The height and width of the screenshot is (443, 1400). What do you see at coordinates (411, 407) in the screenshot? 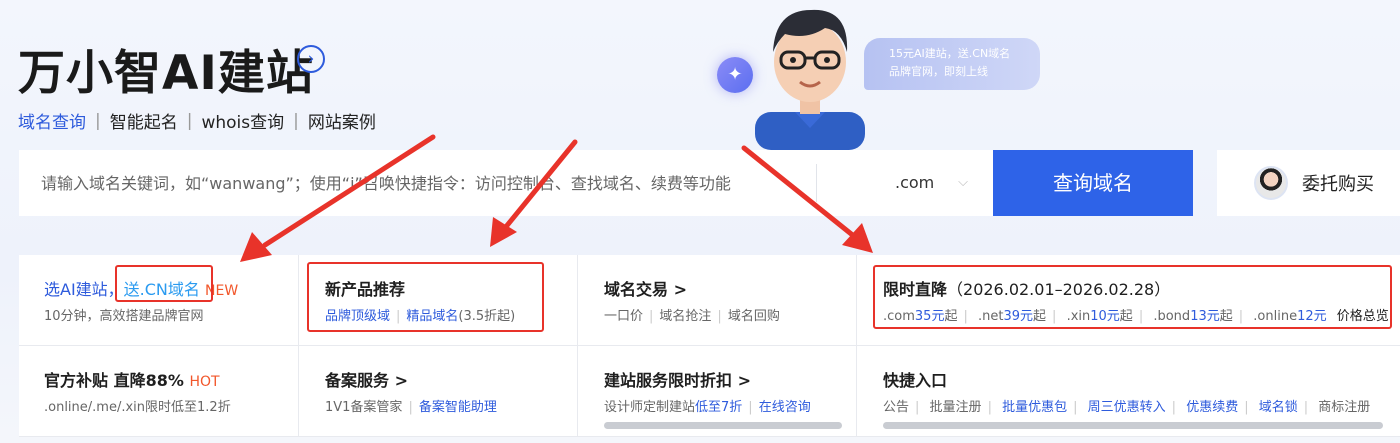
I see `card-filing-service-links: 1V1备案管家 | 备案智能助理` at bounding box center [411, 407].